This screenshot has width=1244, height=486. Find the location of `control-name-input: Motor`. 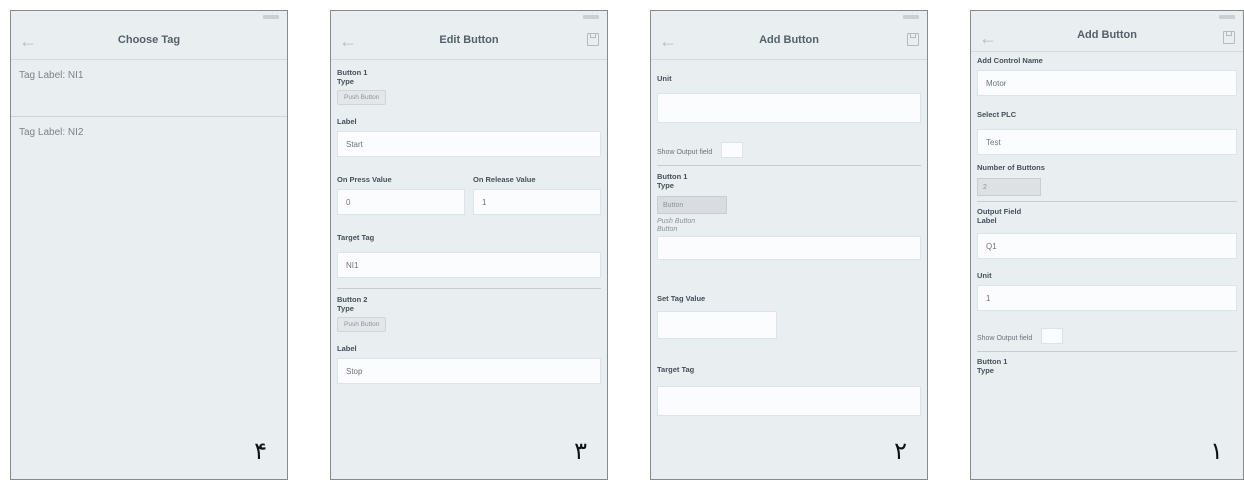

control-name-input: Motor is located at coordinates (1107, 83).